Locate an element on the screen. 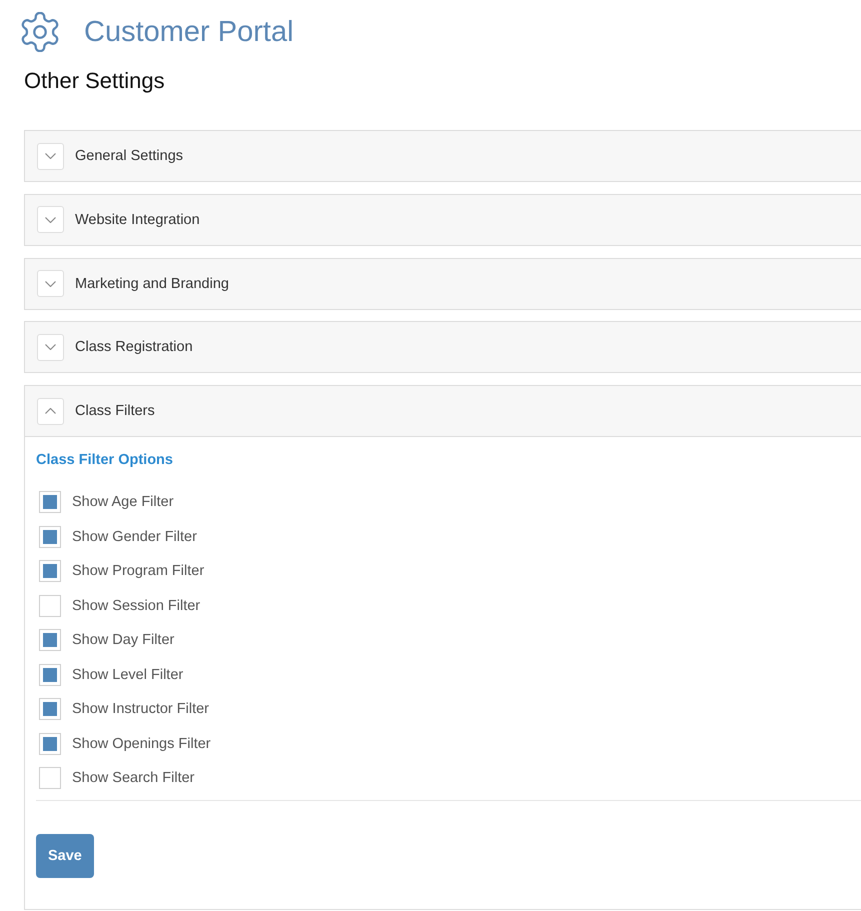 This screenshot has width=861, height=911. save-button: Save is located at coordinates (65, 856).